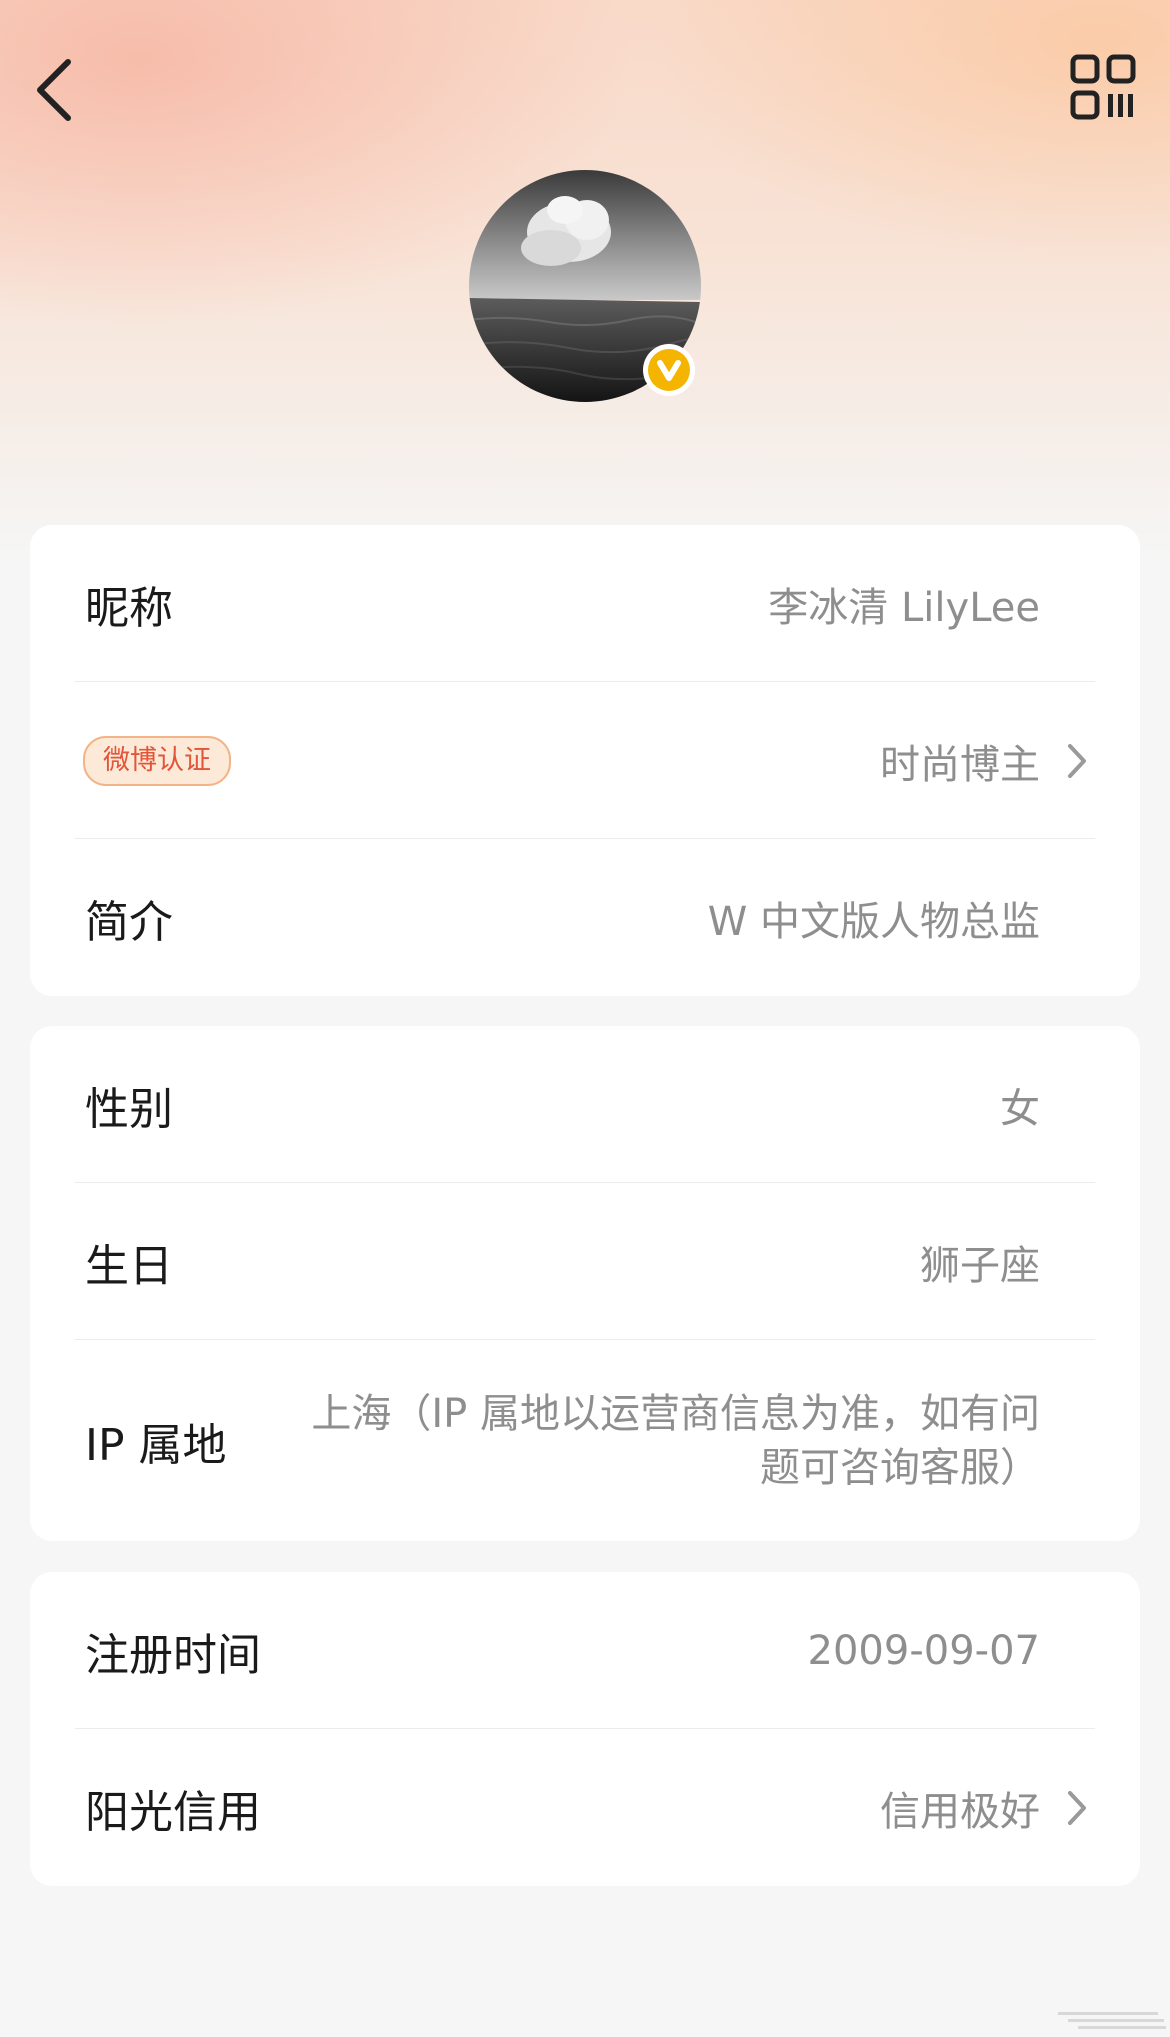 This screenshot has width=1170, height=2037. What do you see at coordinates (960, 1811) in the screenshot?
I see `sunshine-credit-value: 信用极好` at bounding box center [960, 1811].